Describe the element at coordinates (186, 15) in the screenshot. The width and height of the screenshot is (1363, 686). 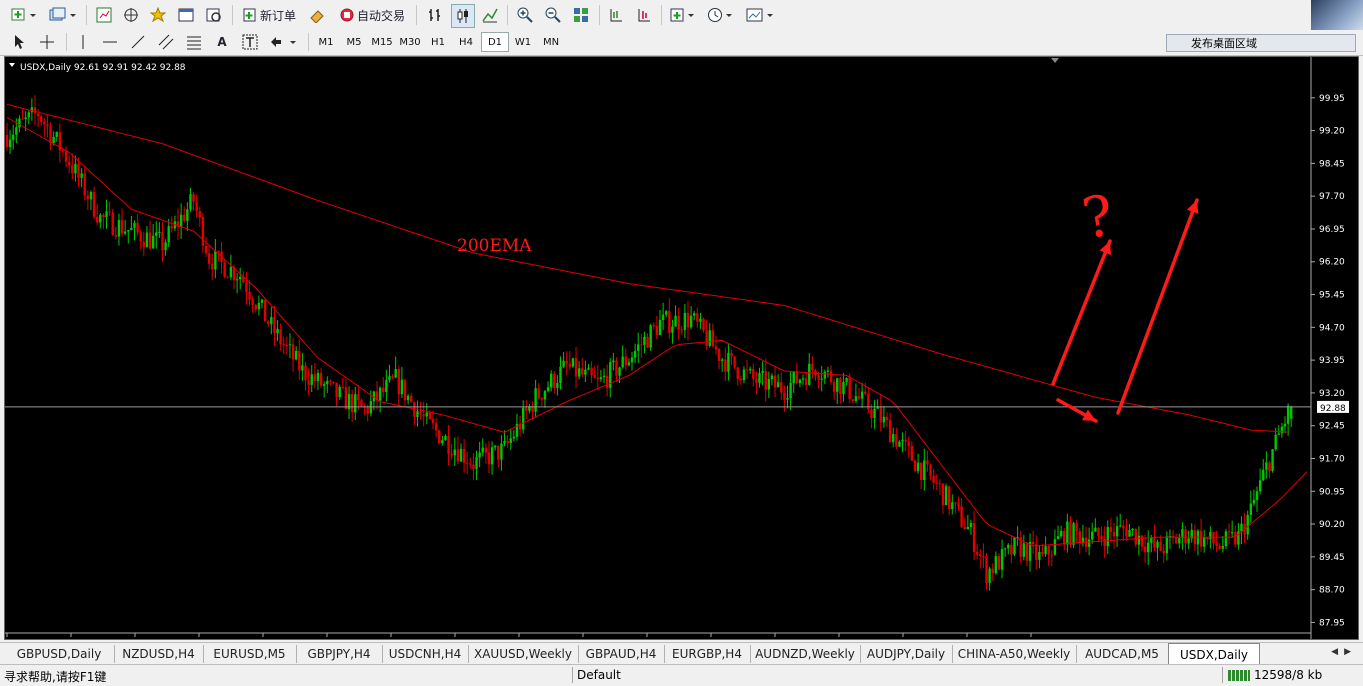
I see `terminal-icon` at that location.